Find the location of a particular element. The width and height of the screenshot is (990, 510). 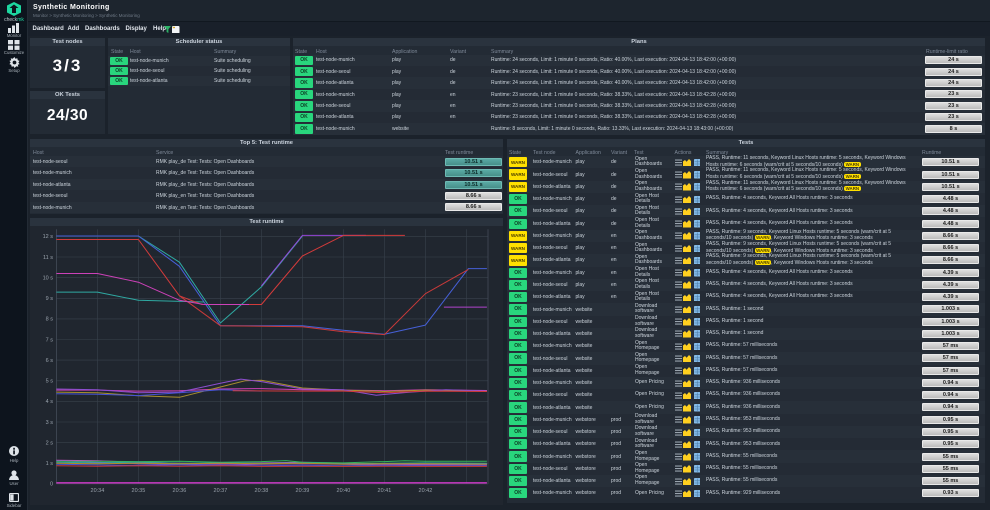

svg-text: 11 s is located at coordinates (48, 258).